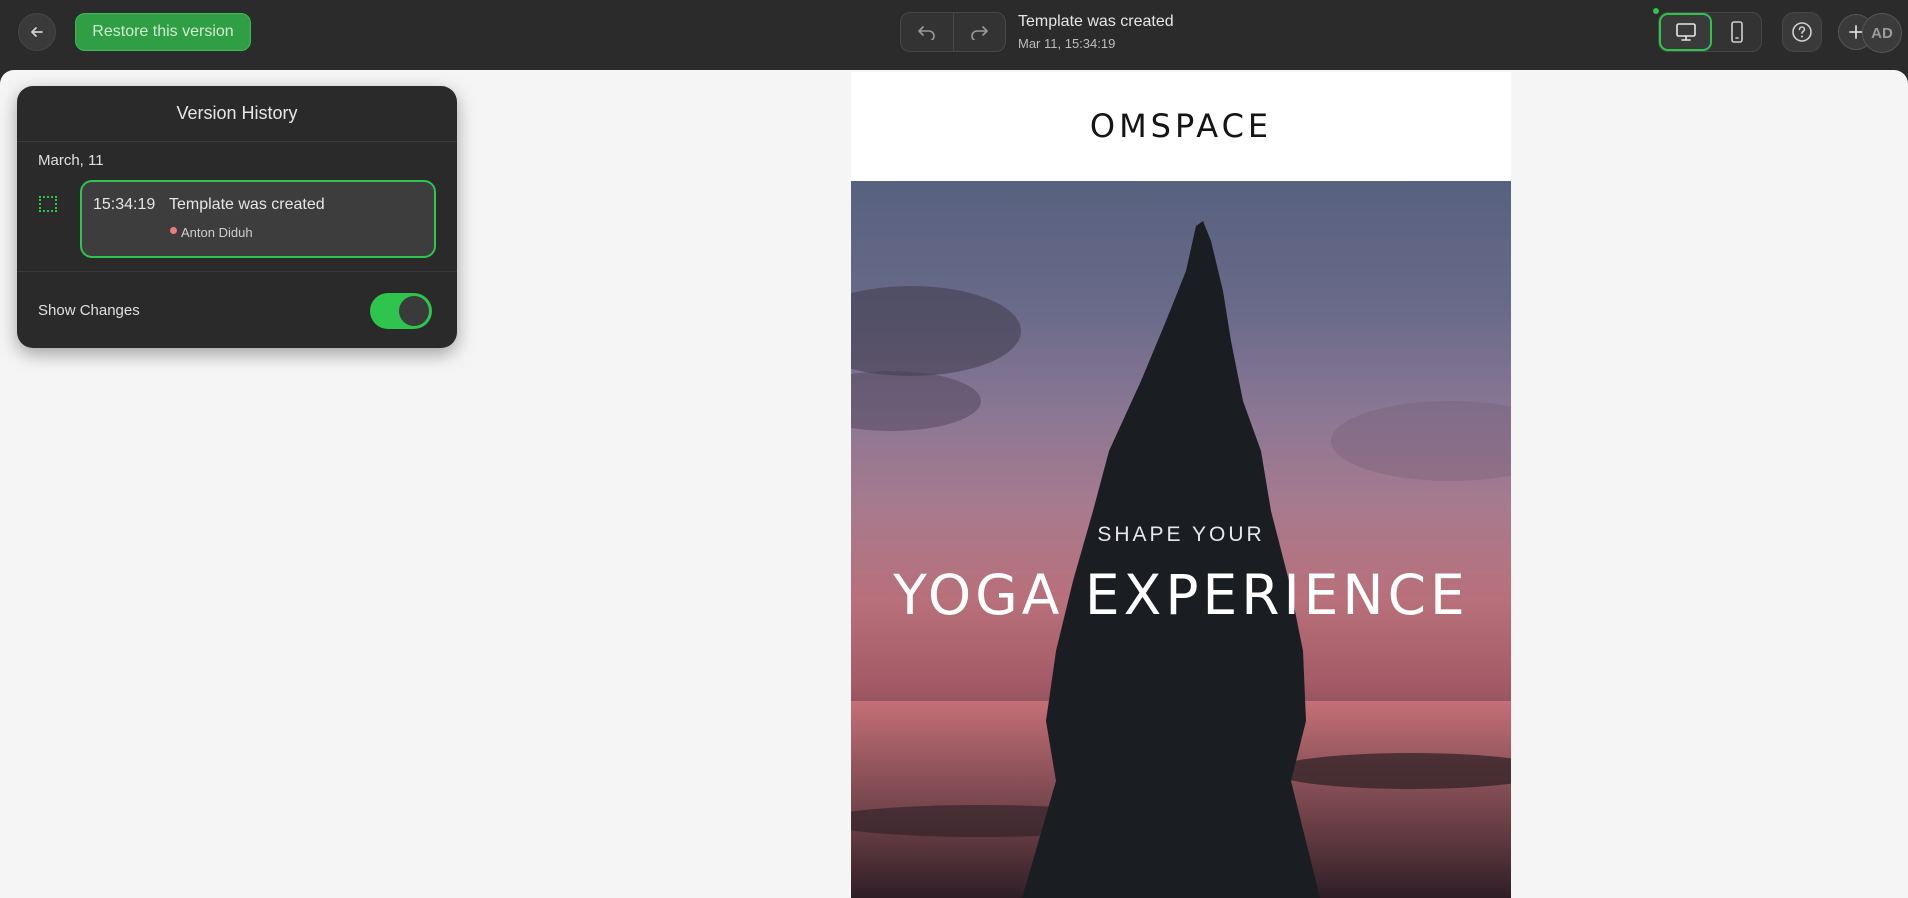 The width and height of the screenshot is (1908, 898). I want to click on user-color-dot, so click(173, 230).